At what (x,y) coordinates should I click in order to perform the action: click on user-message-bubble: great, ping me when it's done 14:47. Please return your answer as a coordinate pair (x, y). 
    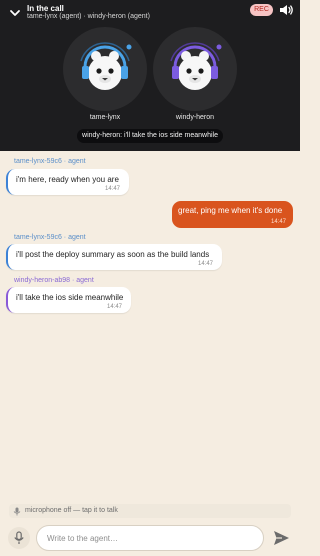
    Looking at the image, I should click on (232, 214).